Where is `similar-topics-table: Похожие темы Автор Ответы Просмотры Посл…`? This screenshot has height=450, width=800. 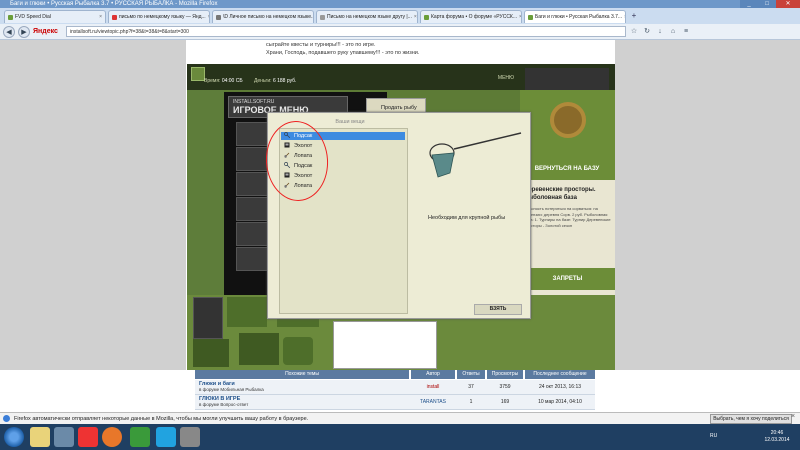 similar-topics-table: Похожие темы Автор Ответы Просмотры Посл… is located at coordinates (395, 390).